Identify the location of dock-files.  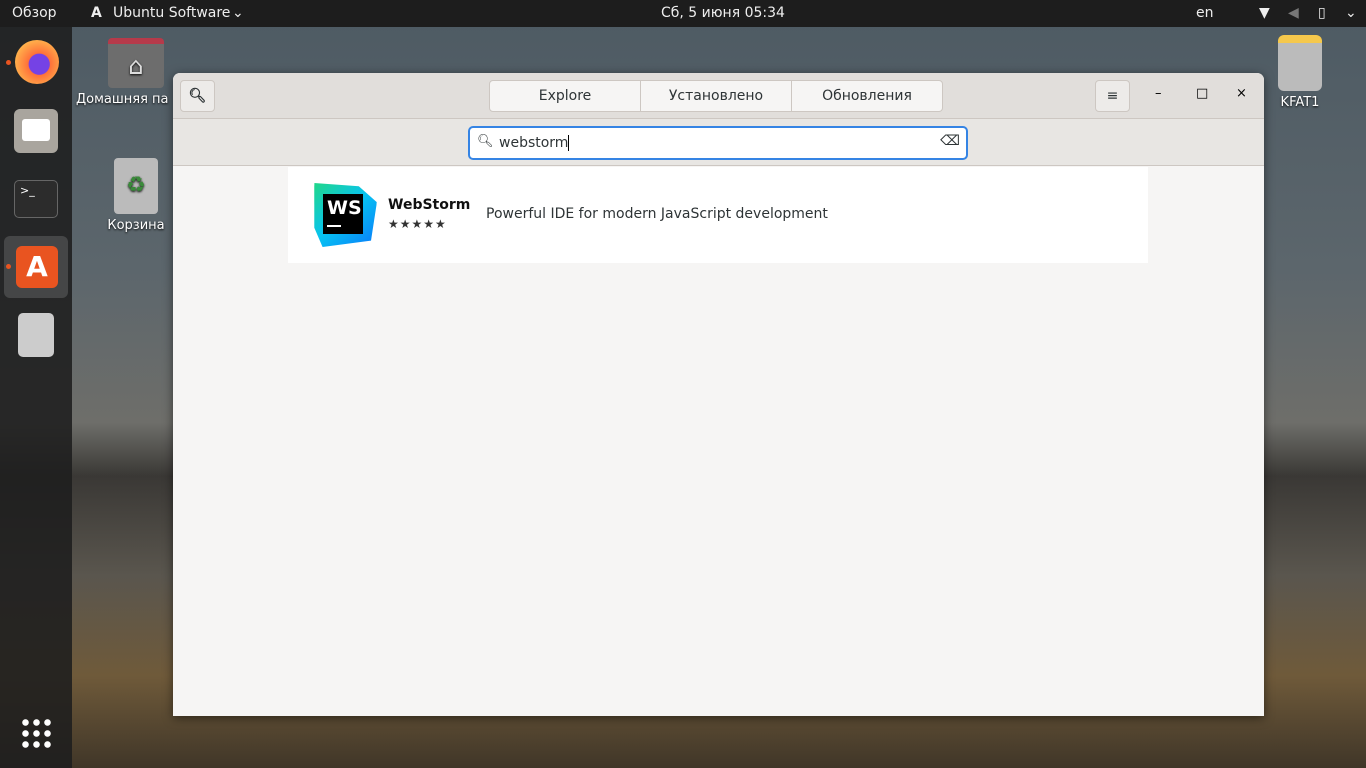
(36, 131).